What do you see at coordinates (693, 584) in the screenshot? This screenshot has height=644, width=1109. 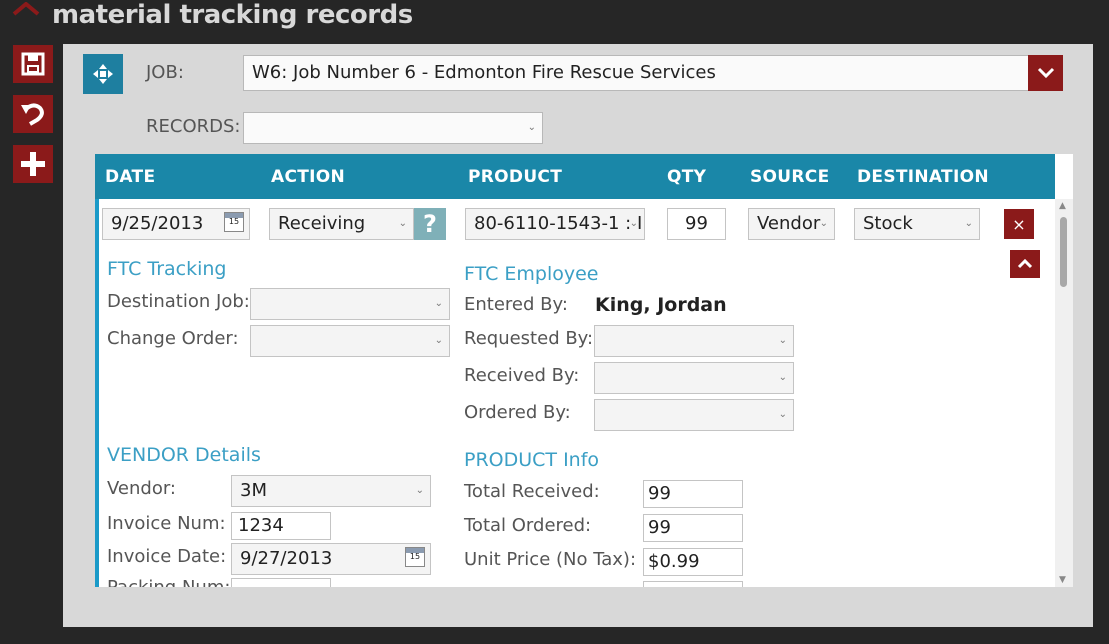 I see `product-extra-input` at bounding box center [693, 584].